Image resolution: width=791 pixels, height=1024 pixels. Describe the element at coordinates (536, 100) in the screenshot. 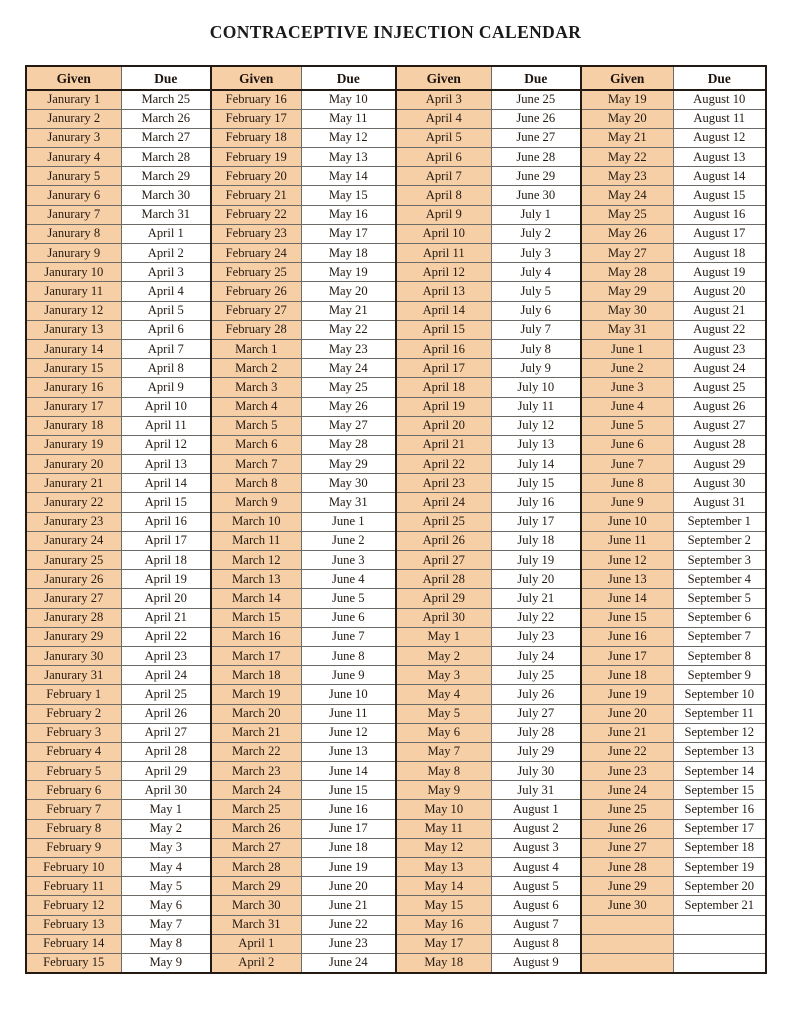

I see `date-cell-due: June 25` at that location.